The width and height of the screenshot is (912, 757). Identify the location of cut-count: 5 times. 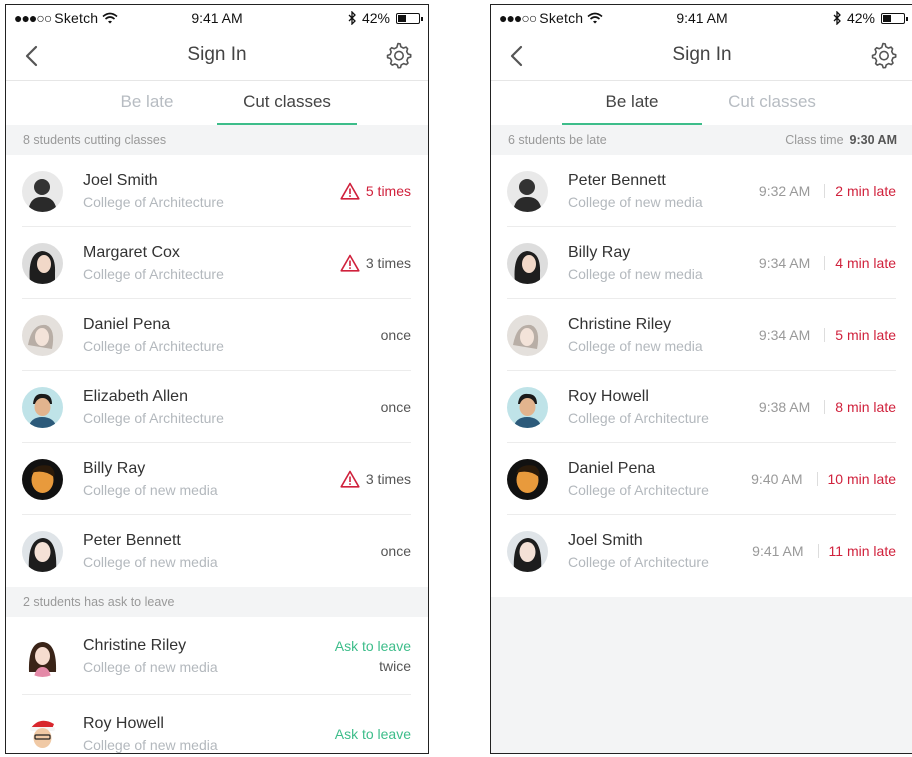
(375, 191).